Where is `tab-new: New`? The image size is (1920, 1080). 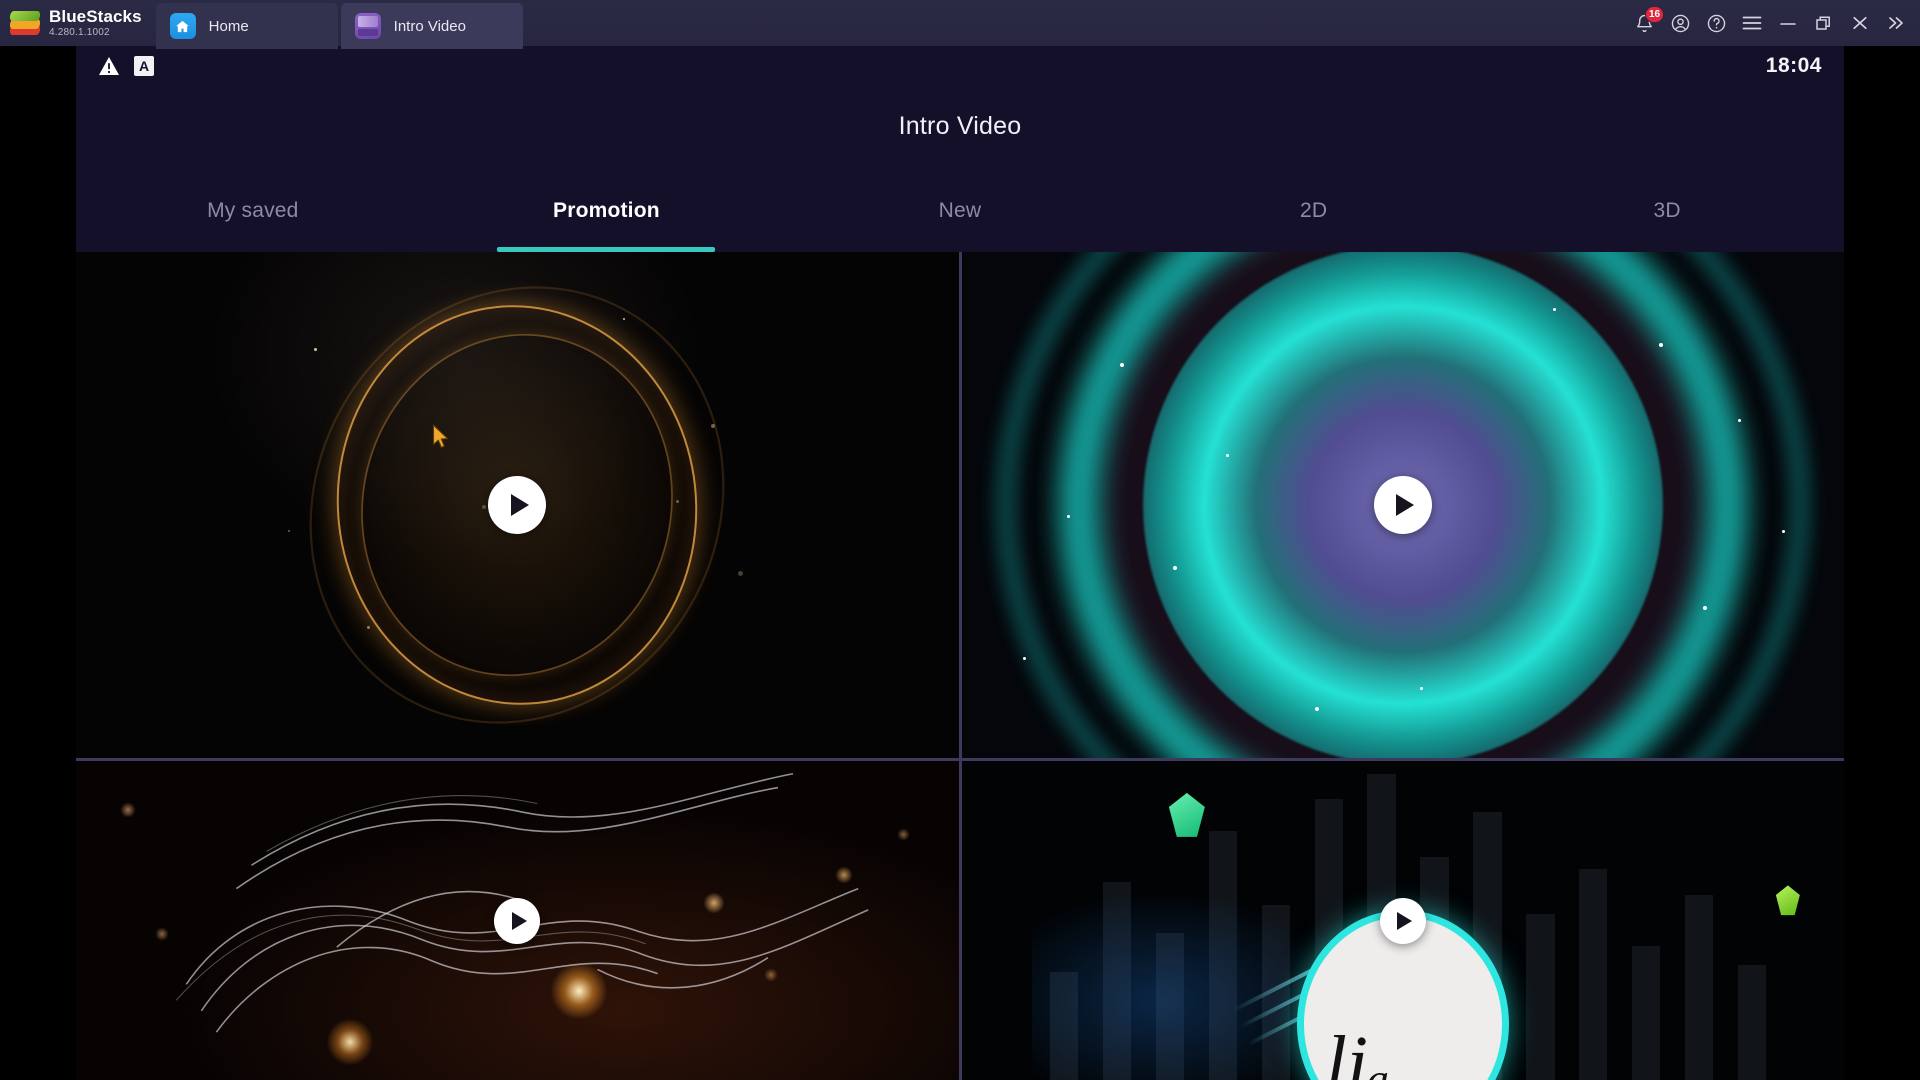
tab-new: New is located at coordinates (960, 220).